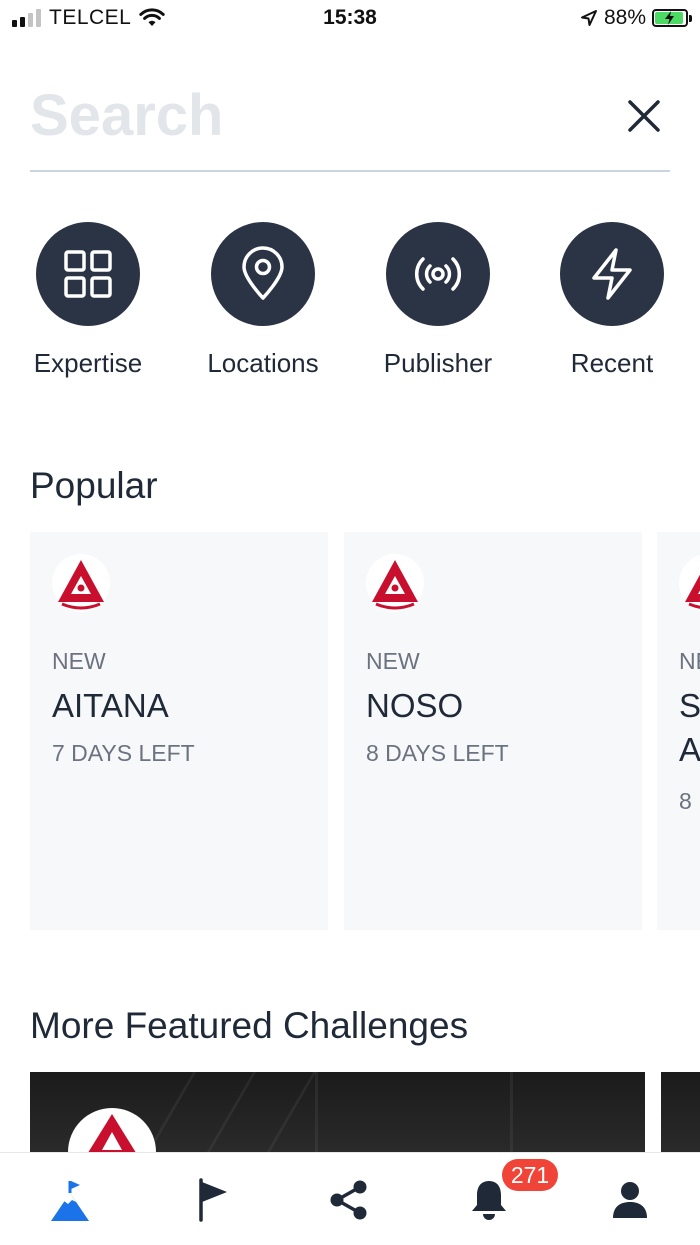 This screenshot has height=1245, width=700. I want to click on category-label: Expertise, so click(88, 363).